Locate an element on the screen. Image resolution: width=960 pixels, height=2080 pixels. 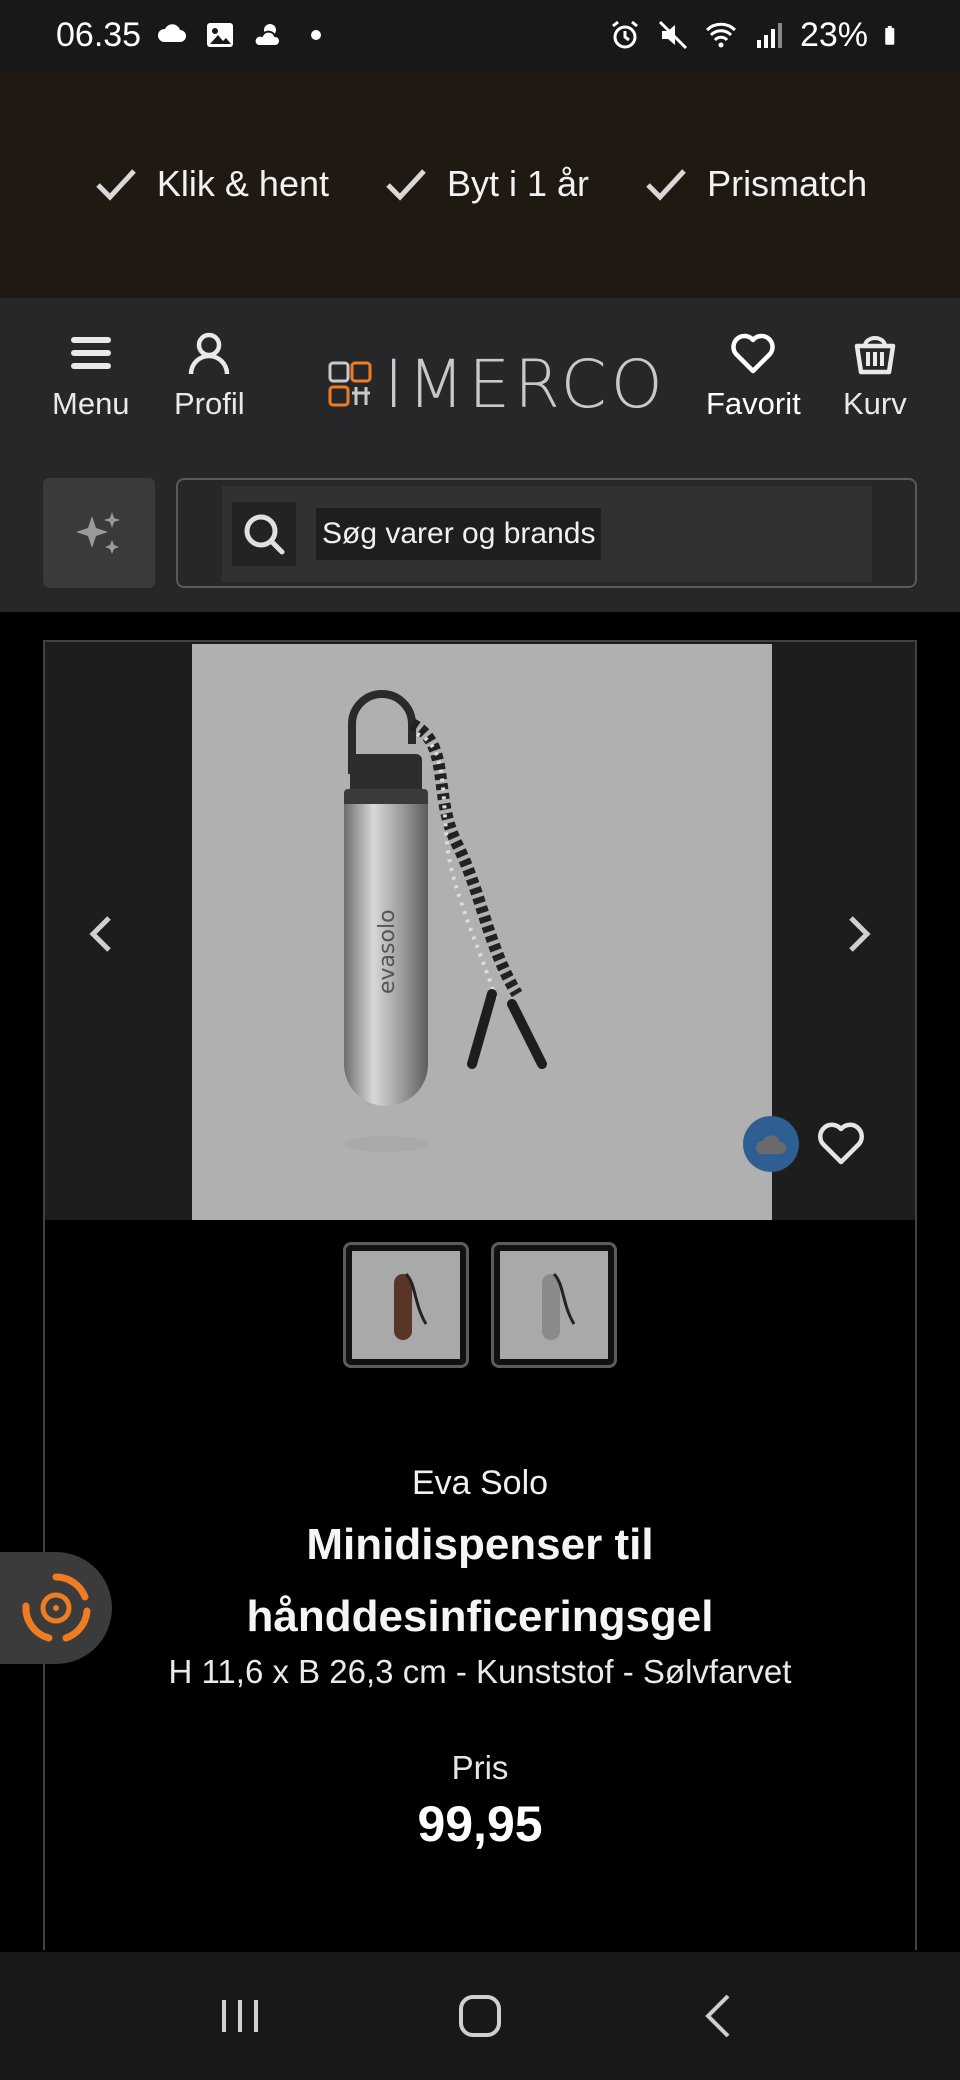
search-bar: Søg varer og brands is located at coordinates (546, 533).